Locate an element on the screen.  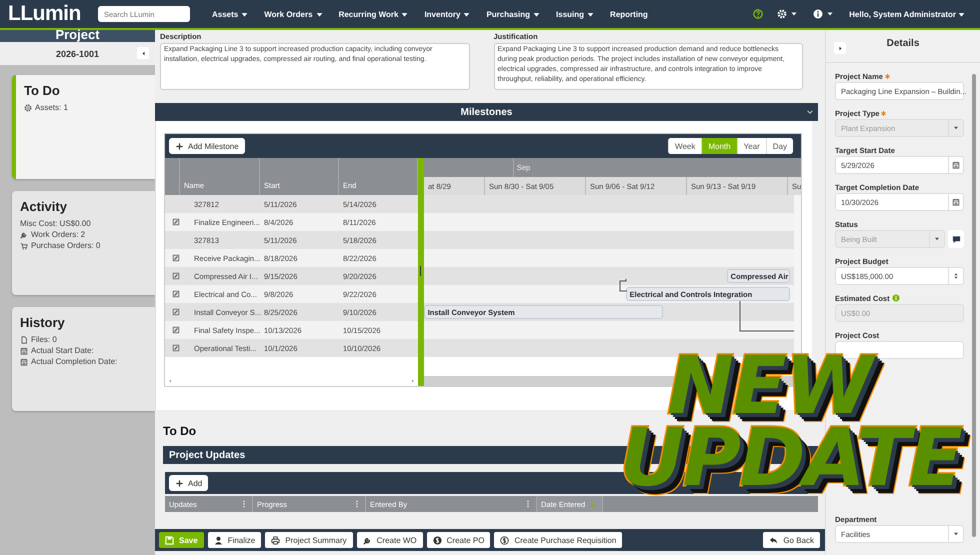
expand-button is located at coordinates (840, 48).